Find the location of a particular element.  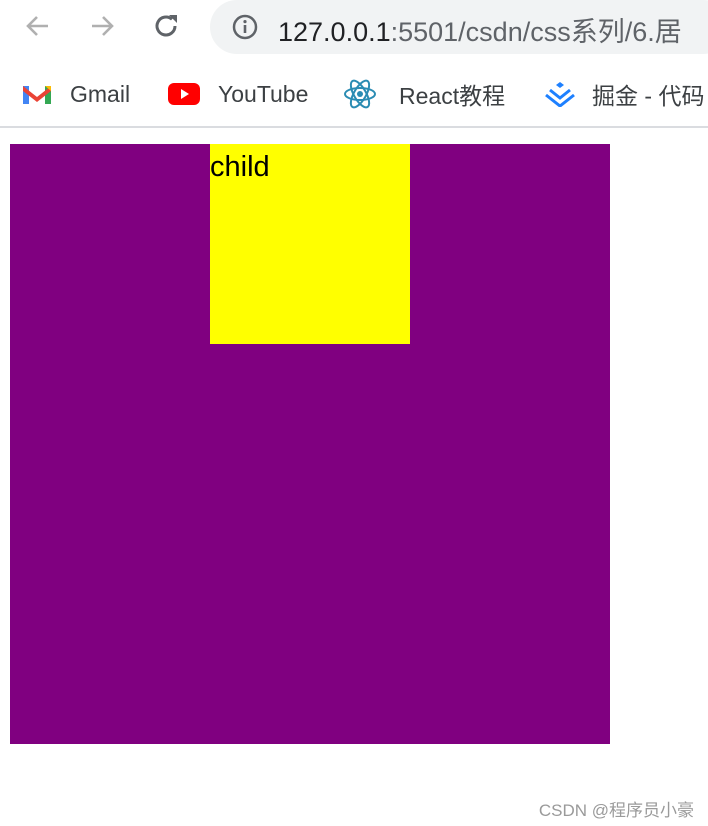

url-path: :5501/csdn/css系列/6.居 is located at coordinates (536, 32).